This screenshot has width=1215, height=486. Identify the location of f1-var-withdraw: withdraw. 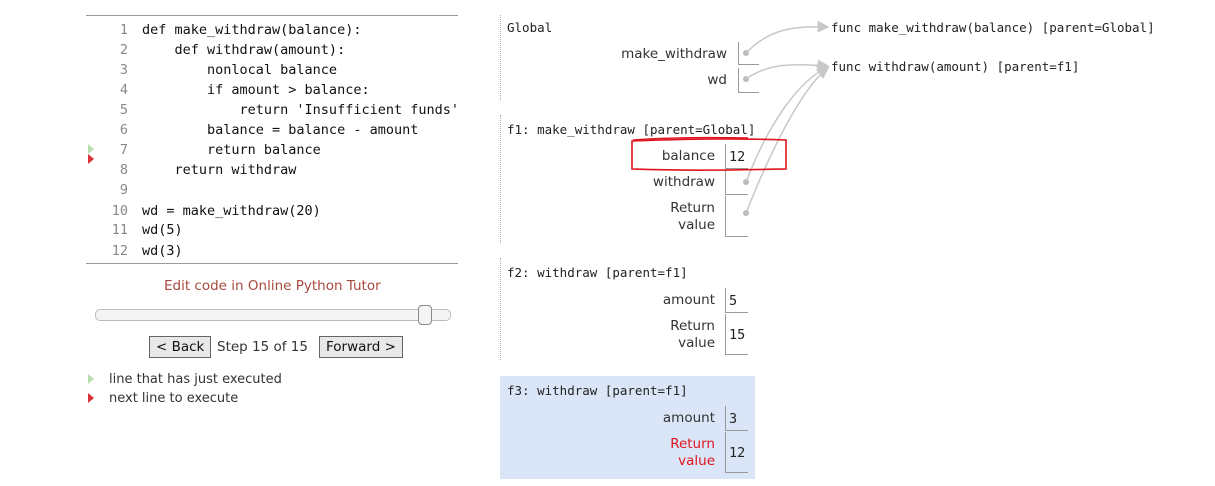
(683, 182).